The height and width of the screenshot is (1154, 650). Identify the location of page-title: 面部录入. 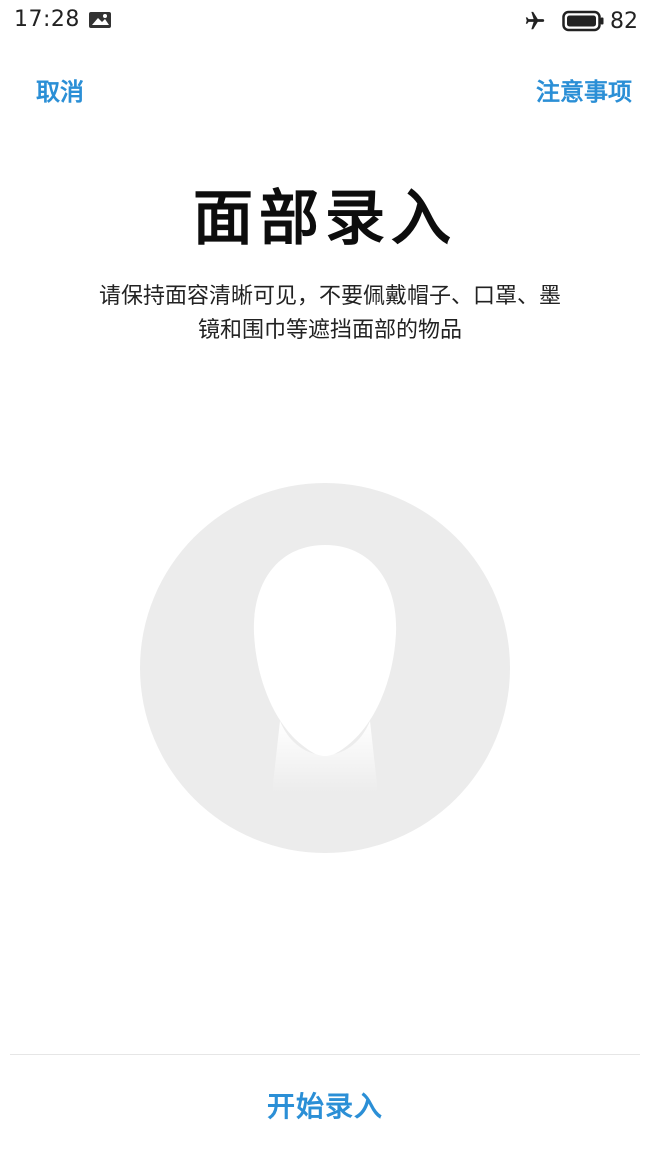
(325, 219).